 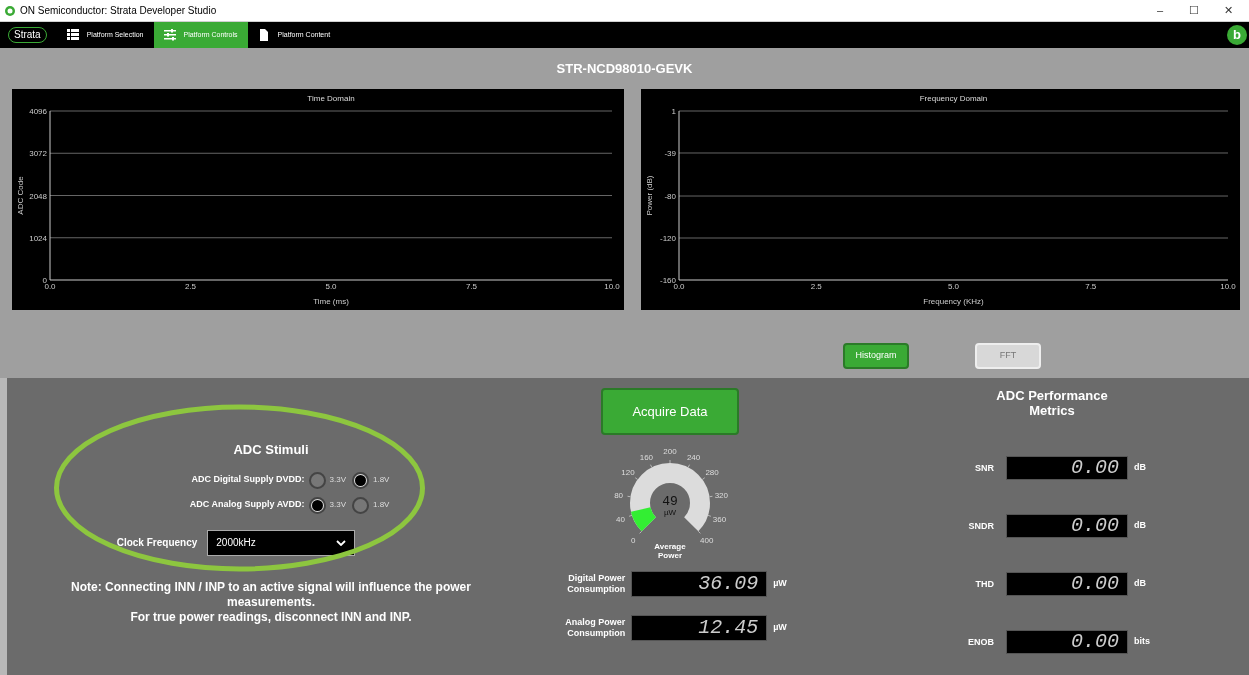 I want to click on note-text: For true power readings, disconnect INN and INP., so click(x=271, y=617).